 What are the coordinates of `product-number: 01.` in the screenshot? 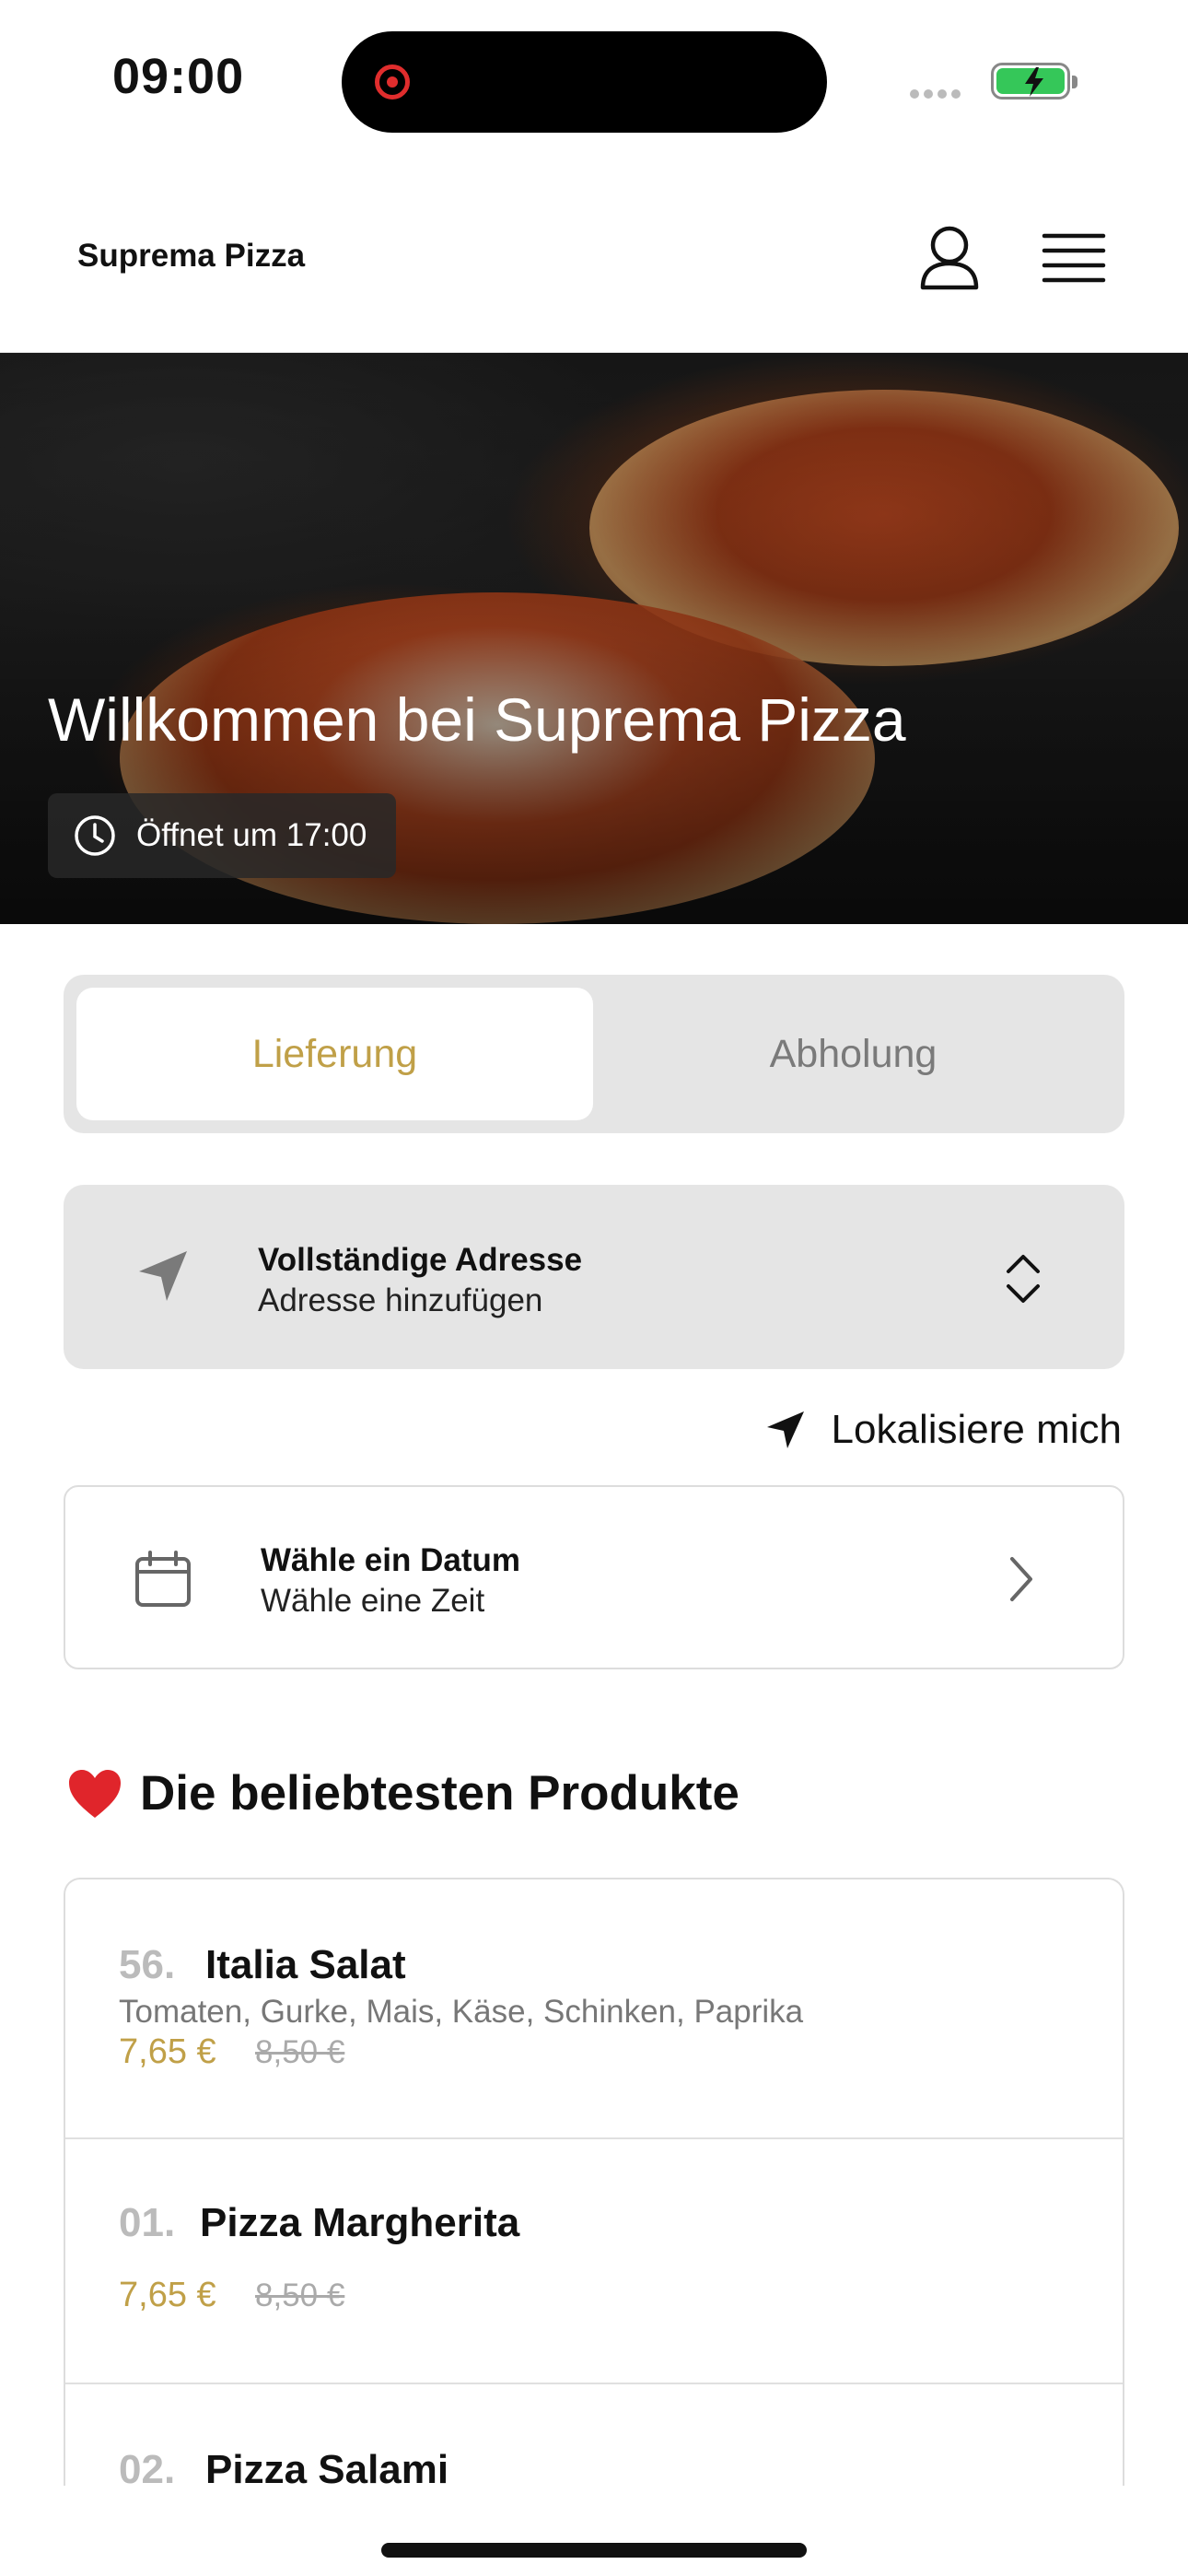 It's located at (147, 2222).